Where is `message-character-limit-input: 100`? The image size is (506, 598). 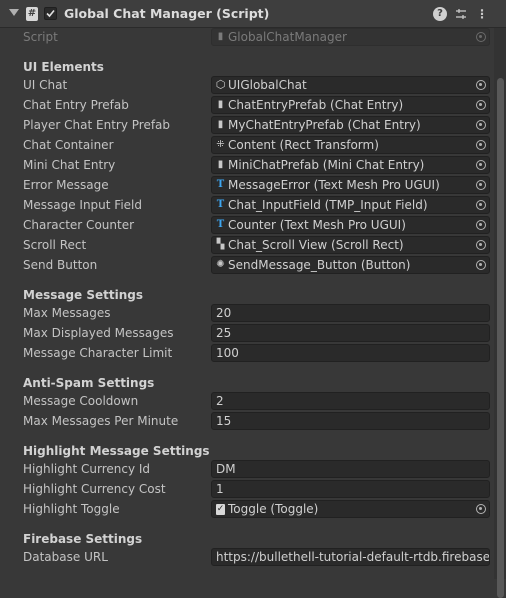
message-character-limit-input: 100 is located at coordinates (350, 353).